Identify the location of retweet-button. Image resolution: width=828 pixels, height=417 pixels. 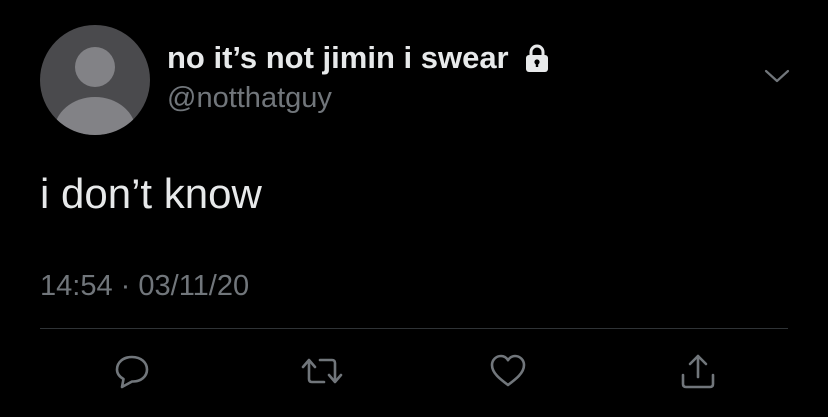
(322, 371).